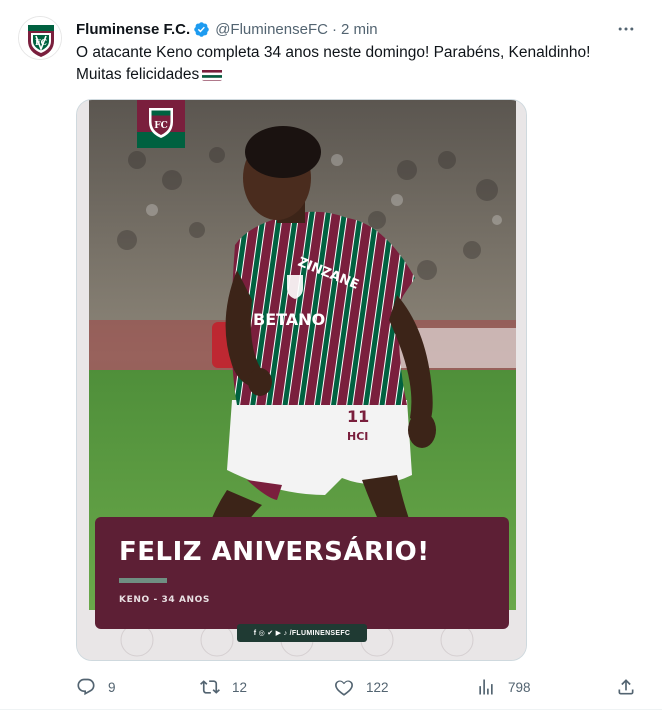  What do you see at coordinates (223, 687) in the screenshot?
I see `retweet-button: 12` at bounding box center [223, 687].